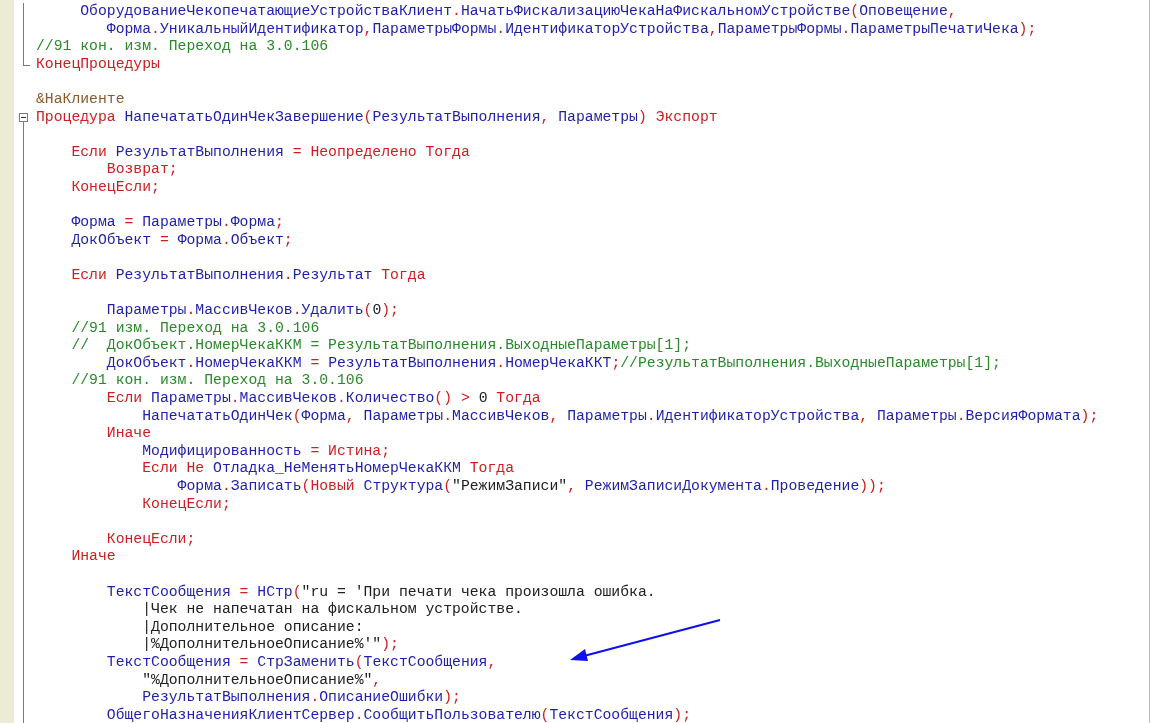 Image resolution: width=1159 pixels, height=723 pixels. I want to click on code-line: РезультатВыполнения.ОписаниеОшибки);, so click(301, 698).